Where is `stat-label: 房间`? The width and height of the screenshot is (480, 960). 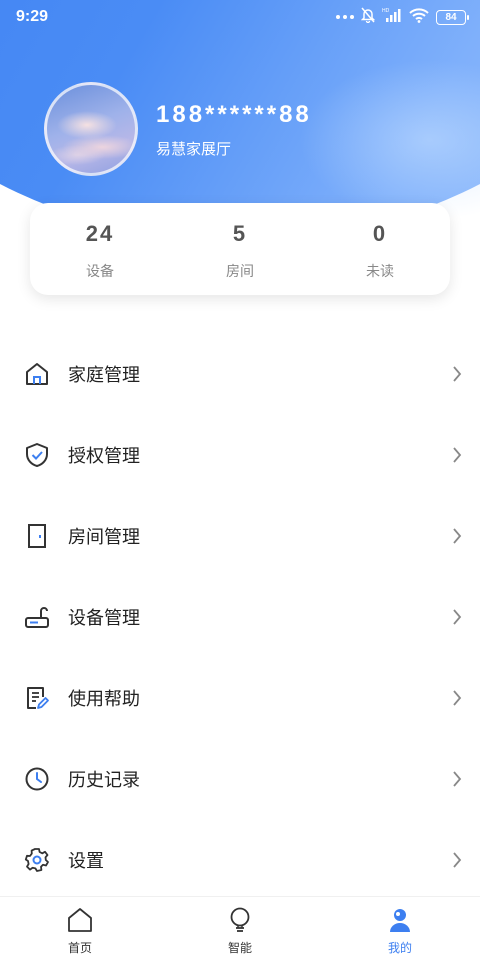
stat-label: 房间 is located at coordinates (240, 272).